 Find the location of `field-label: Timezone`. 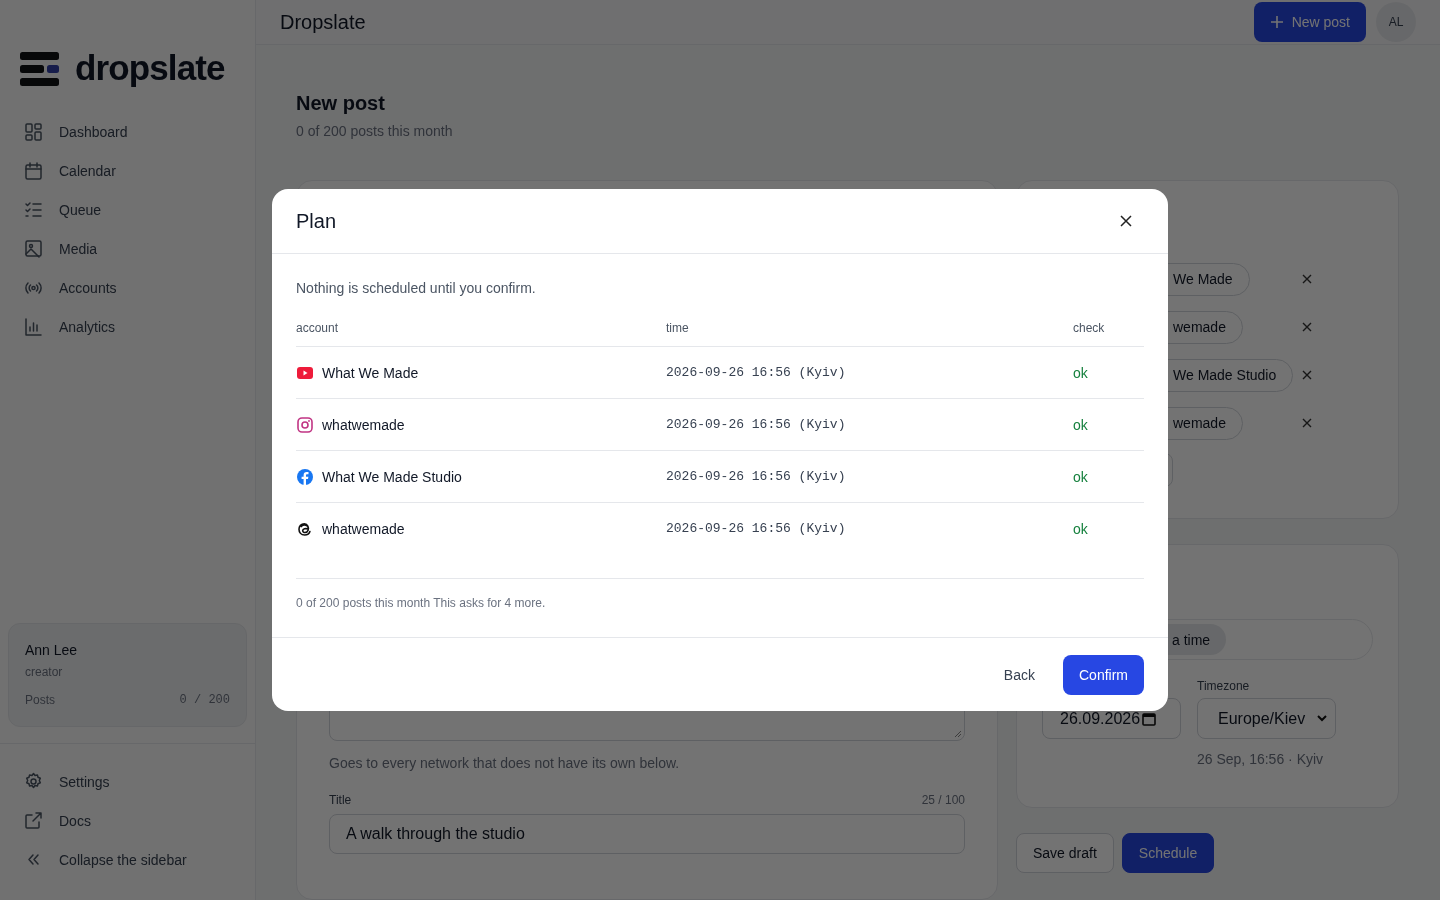

field-label: Timezone is located at coordinates (1224, 686).